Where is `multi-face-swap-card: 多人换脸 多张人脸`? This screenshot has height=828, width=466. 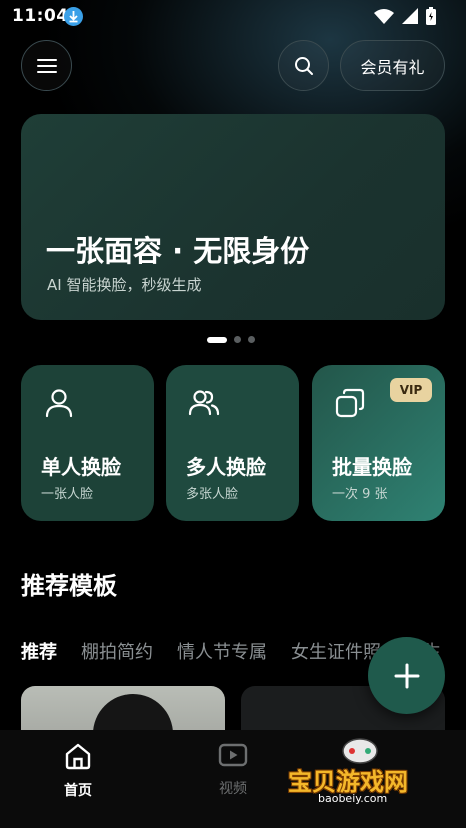
multi-face-swap-card: 多人换脸 多张人脸 is located at coordinates (232, 443).